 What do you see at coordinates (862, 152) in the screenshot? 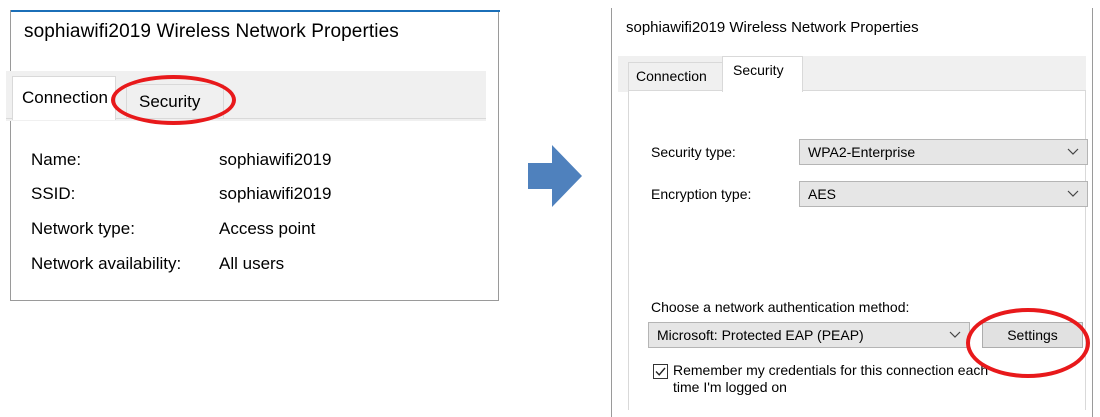
I see `security-type-value: WPA2-Enterprise` at bounding box center [862, 152].